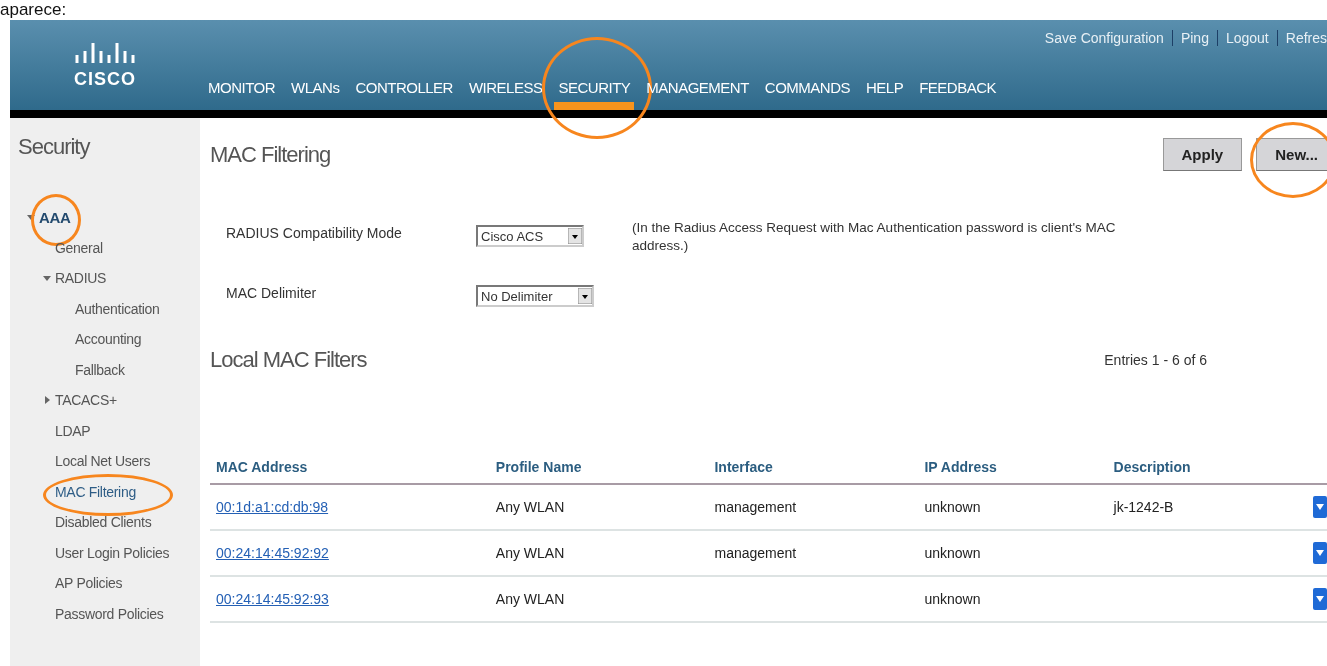 The height and width of the screenshot is (666, 1327). What do you see at coordinates (288, 360) in the screenshot?
I see `section-title: Local MAC Filters` at bounding box center [288, 360].